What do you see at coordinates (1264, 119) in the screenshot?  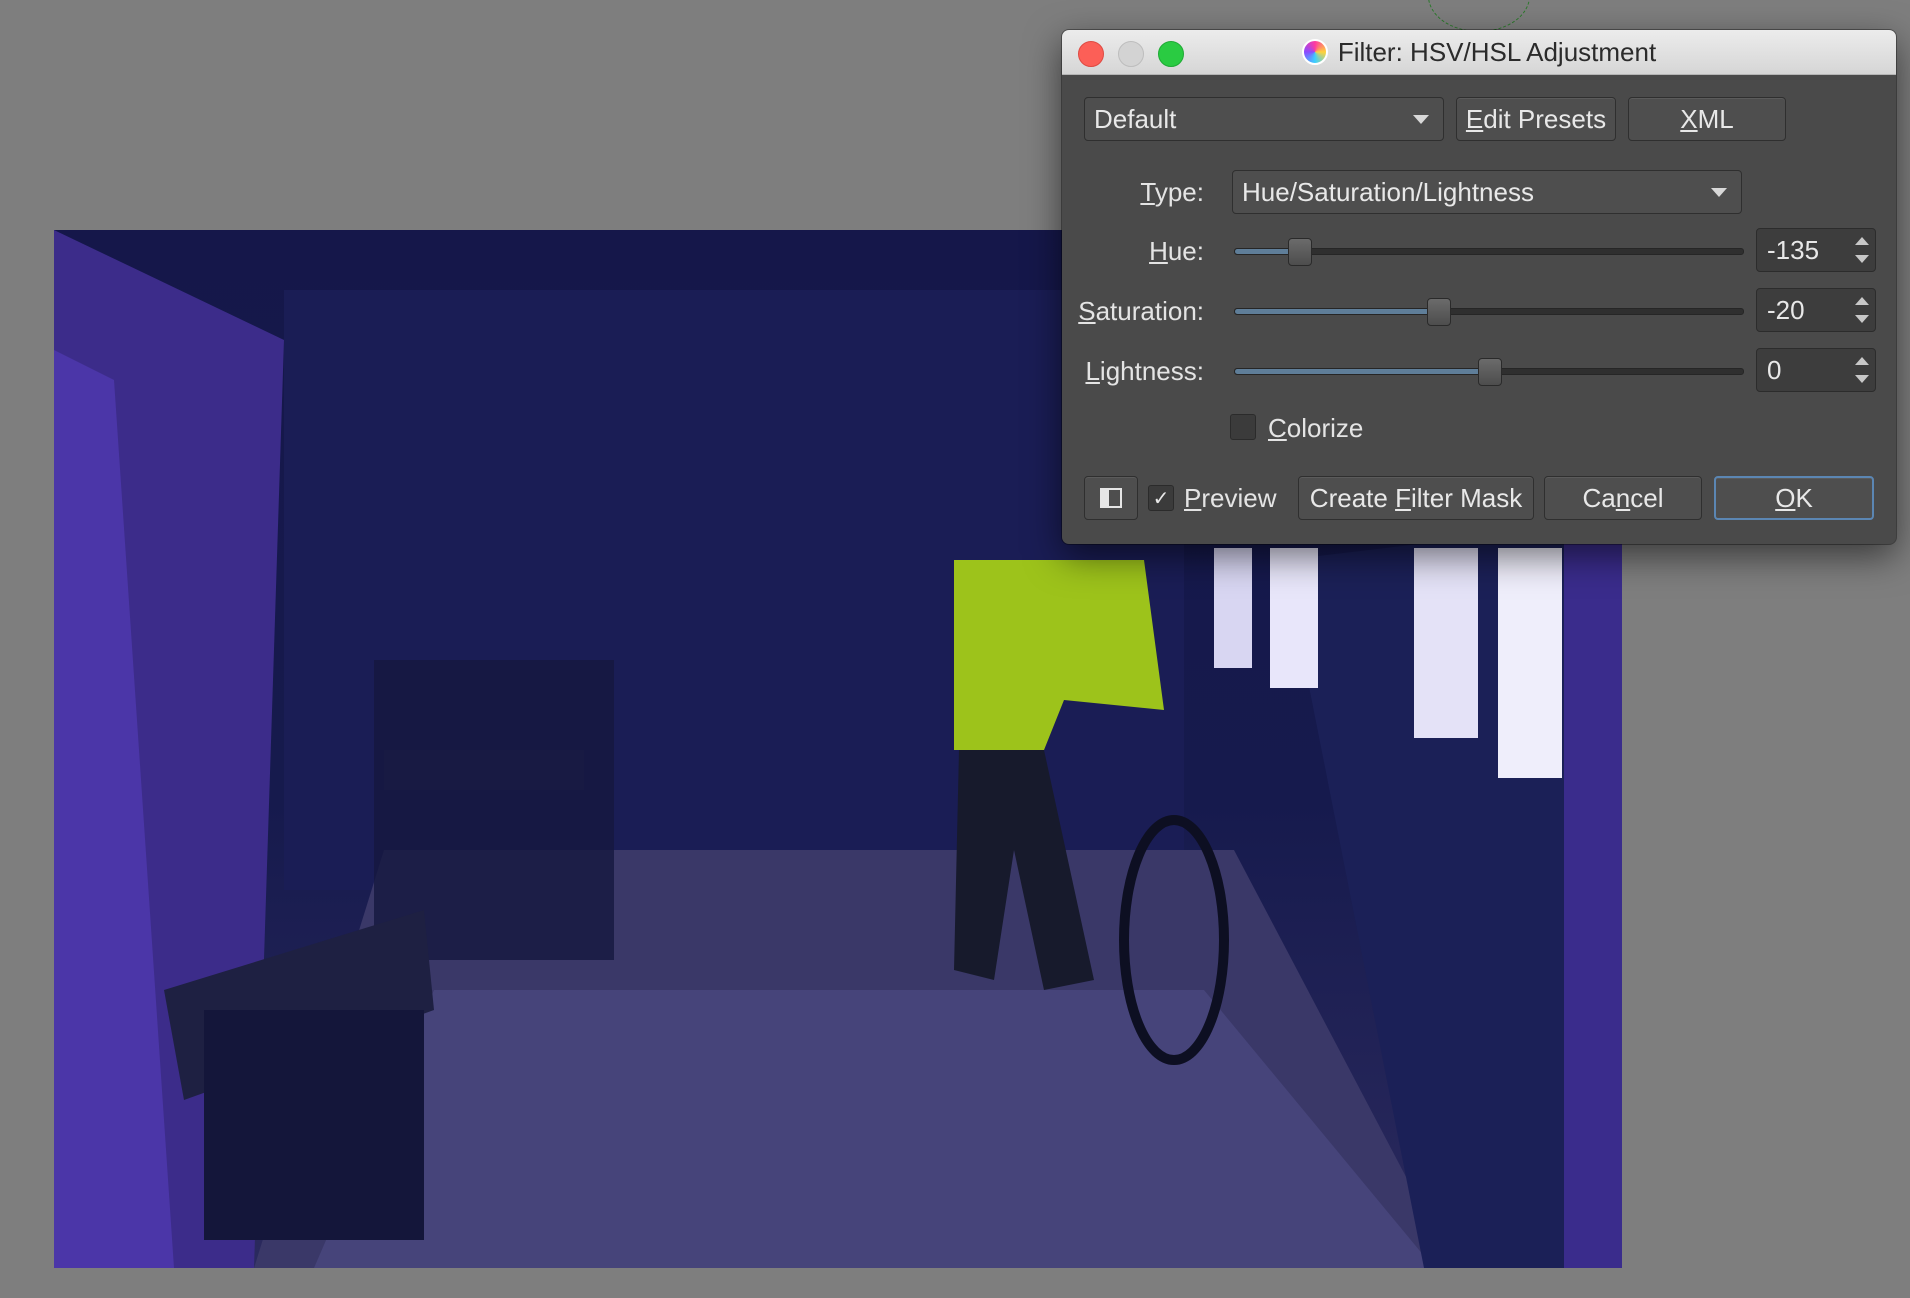 I see `preset-dropdown: Default` at bounding box center [1264, 119].